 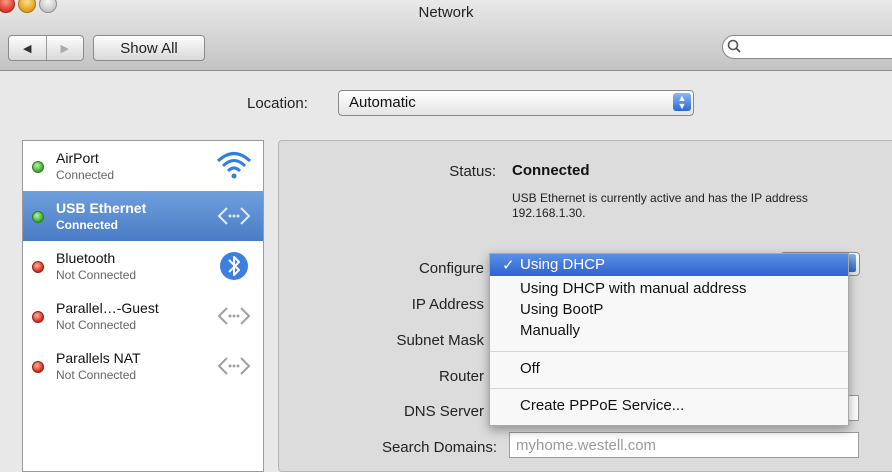 What do you see at coordinates (86, 258) in the screenshot?
I see `service-name: Bluetooth` at bounding box center [86, 258].